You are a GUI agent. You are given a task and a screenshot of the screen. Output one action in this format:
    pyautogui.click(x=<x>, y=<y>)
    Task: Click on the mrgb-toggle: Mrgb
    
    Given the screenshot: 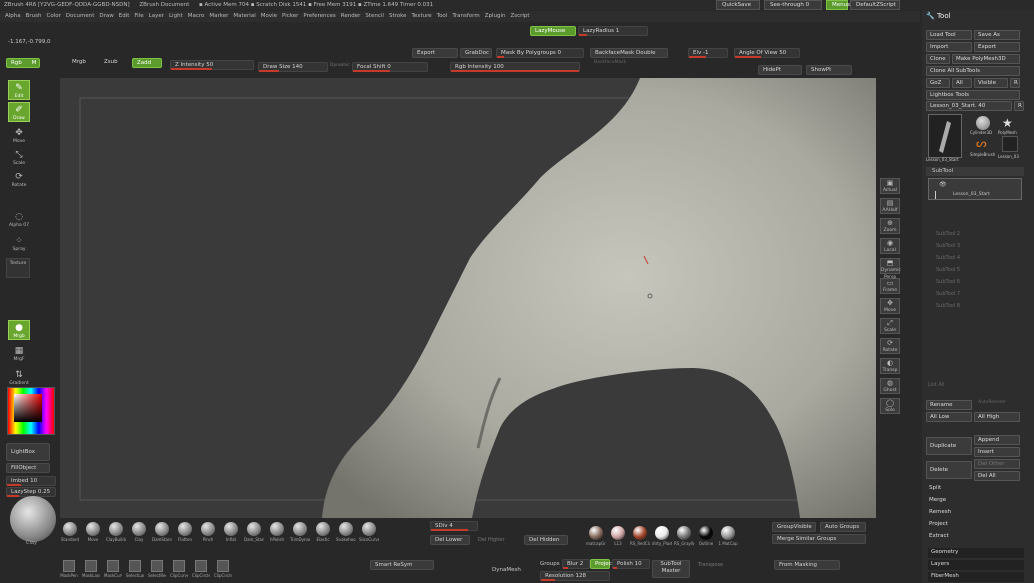 What is the action you would take?
    pyautogui.click(x=81, y=62)
    